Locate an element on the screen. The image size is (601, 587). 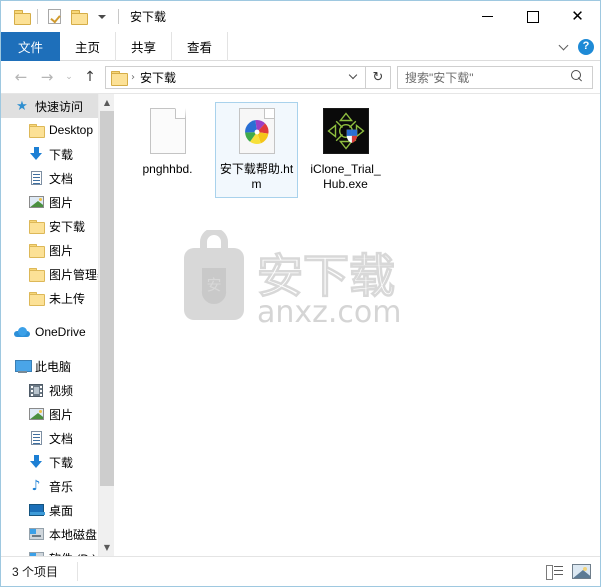
sidebar-item-label: 未上传 is located at coordinates (67, 298).